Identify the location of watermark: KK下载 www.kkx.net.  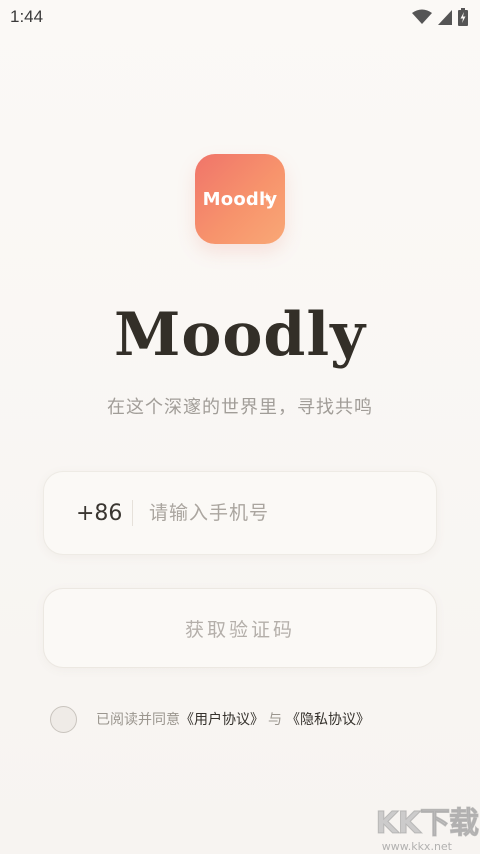
(418, 826).